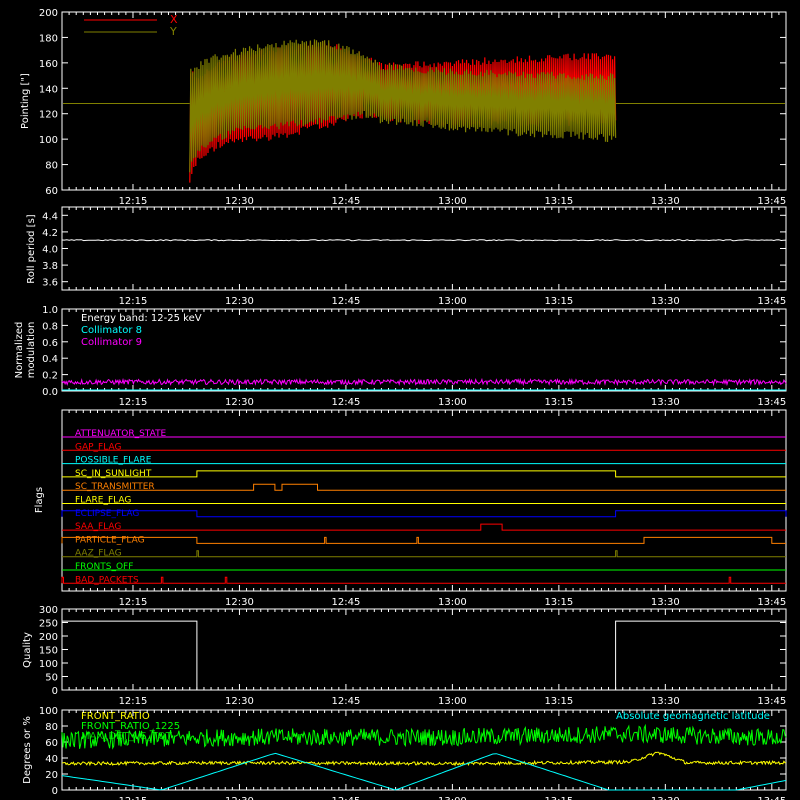 This screenshot has width=800, height=800. What do you see at coordinates (39, 500) in the screenshot?
I see `flags-ylabel: Flags` at bounding box center [39, 500].